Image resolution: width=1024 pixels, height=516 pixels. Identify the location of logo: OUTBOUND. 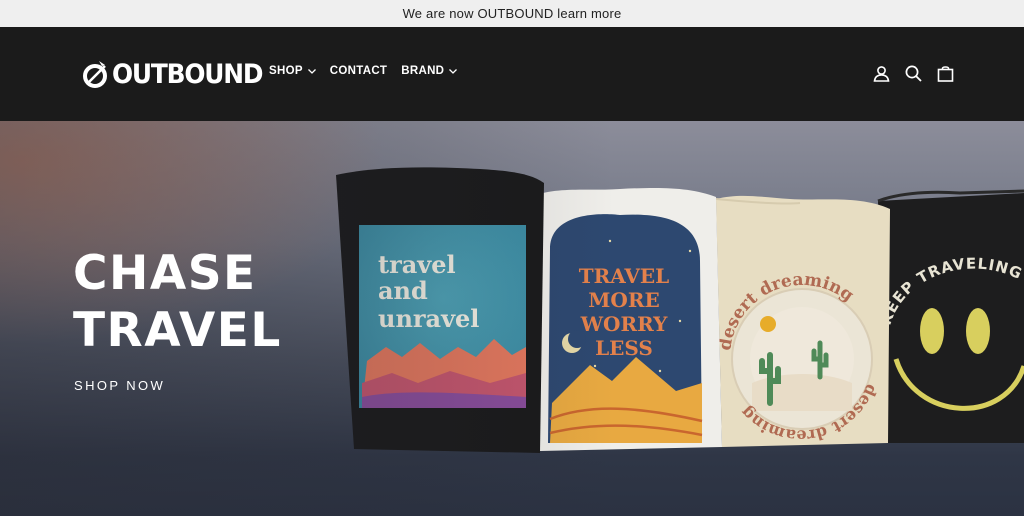
(178, 74).